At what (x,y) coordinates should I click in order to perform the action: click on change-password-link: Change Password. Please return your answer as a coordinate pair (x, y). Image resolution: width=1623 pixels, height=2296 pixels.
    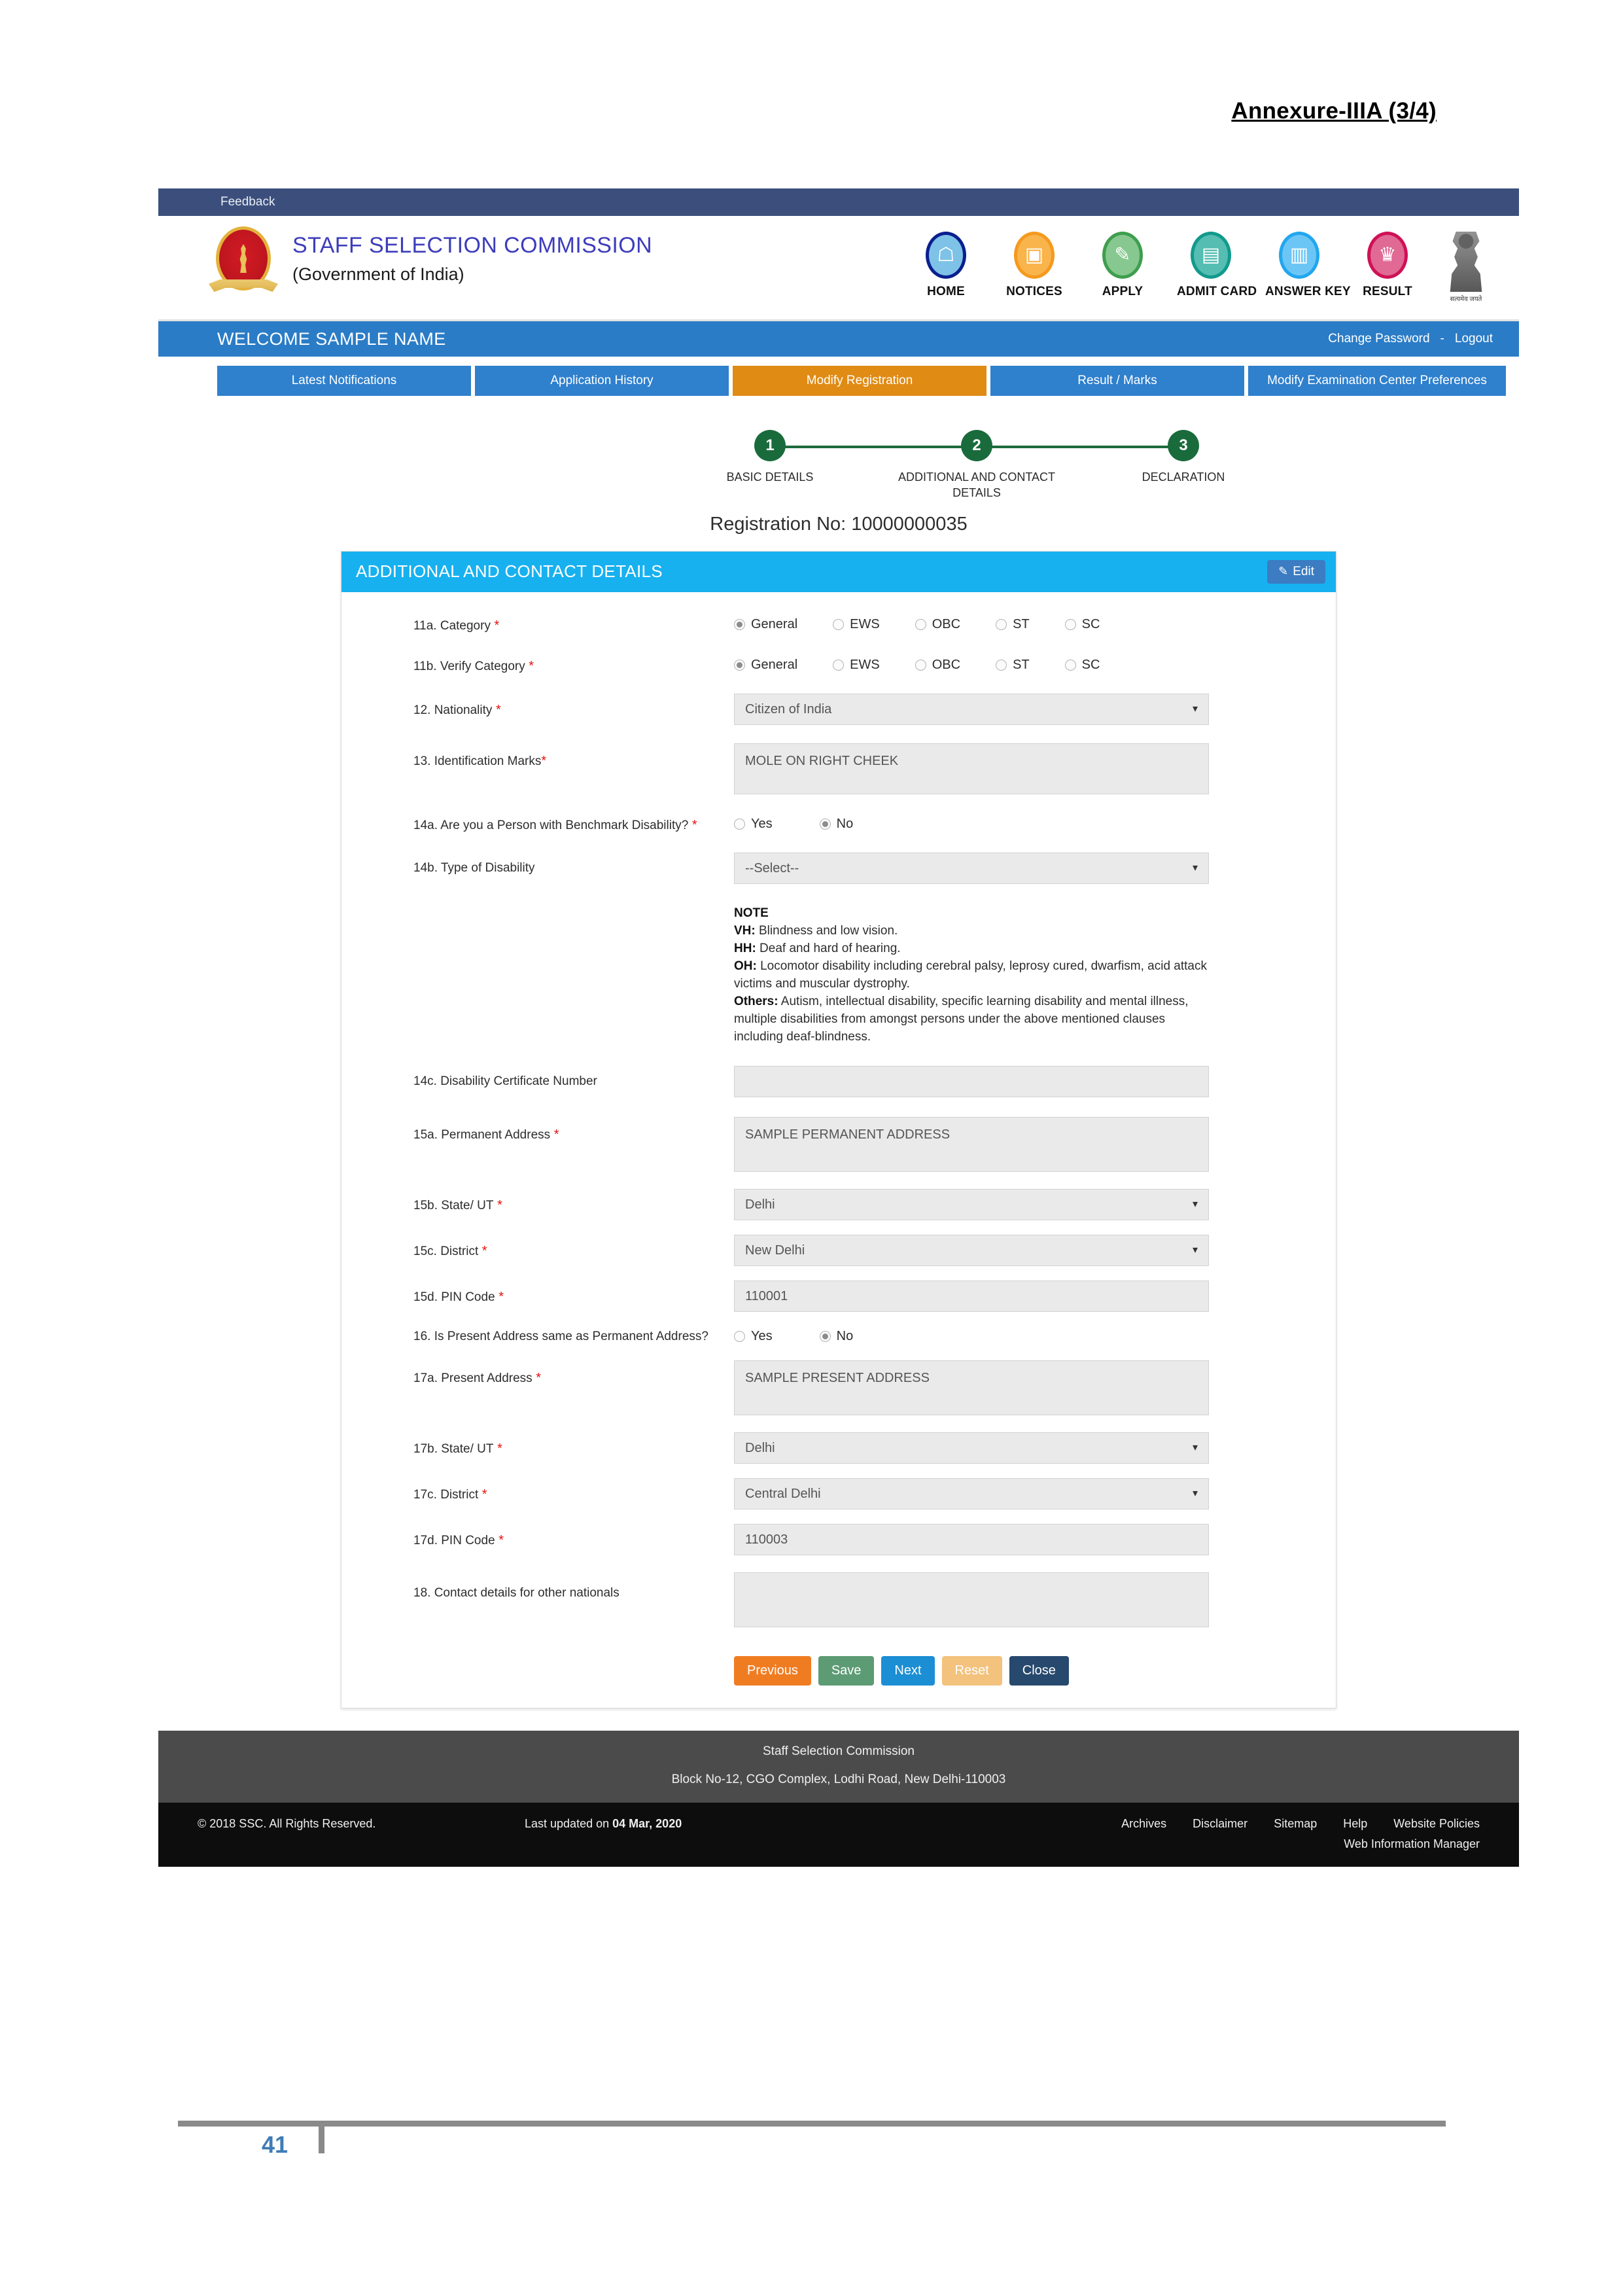
    Looking at the image, I should click on (1379, 339).